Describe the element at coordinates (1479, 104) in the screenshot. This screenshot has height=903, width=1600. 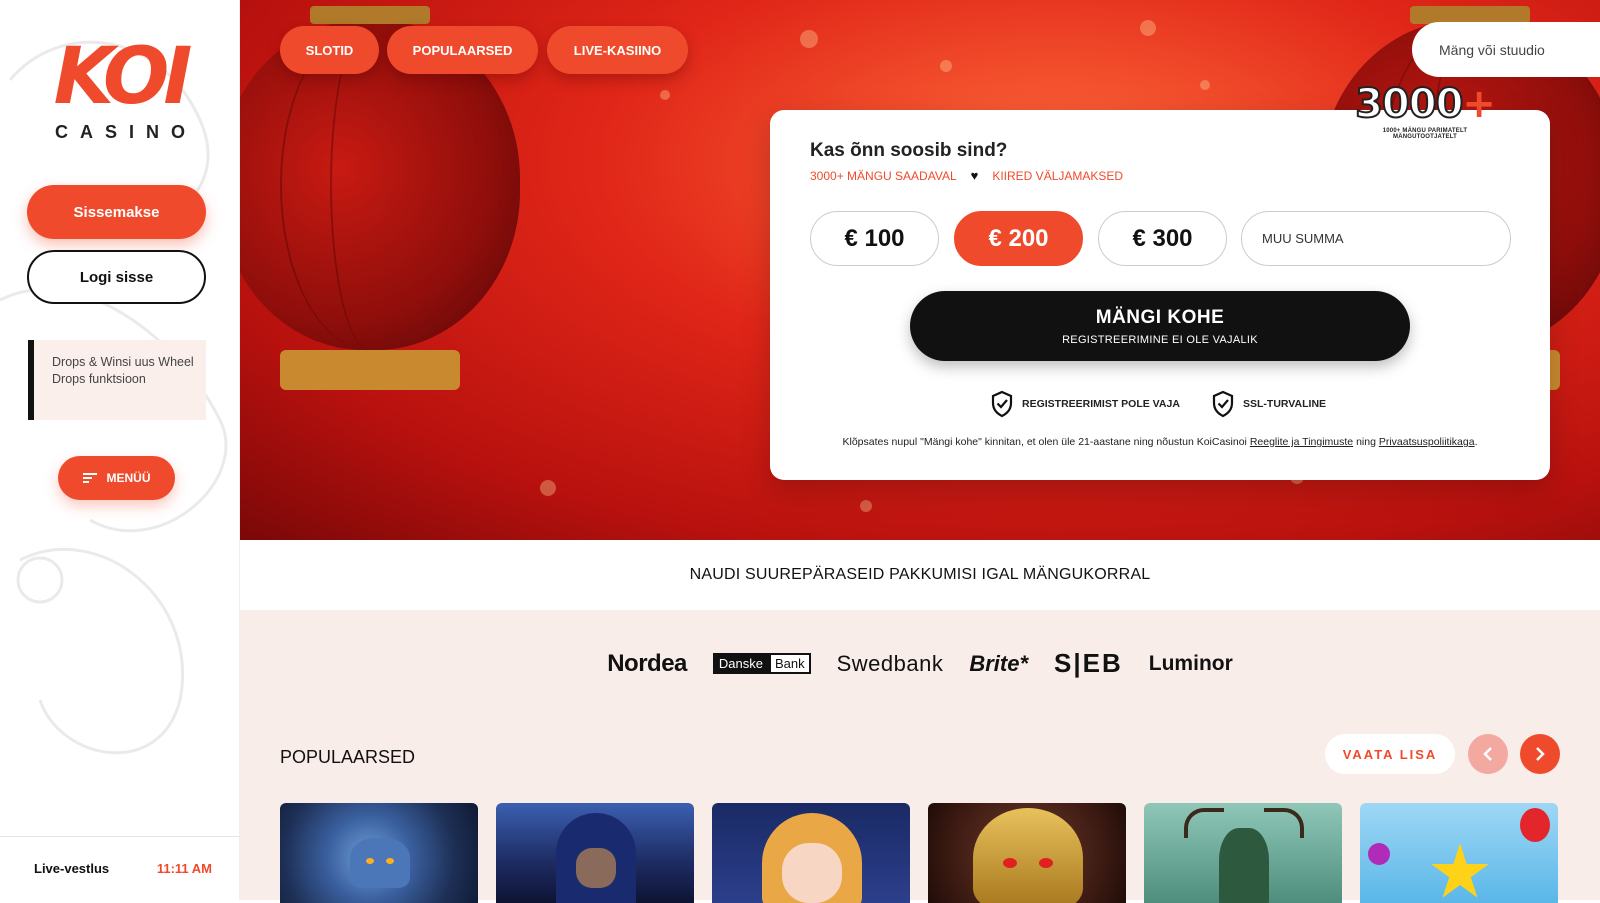
I see `badge-plus: +` at that location.